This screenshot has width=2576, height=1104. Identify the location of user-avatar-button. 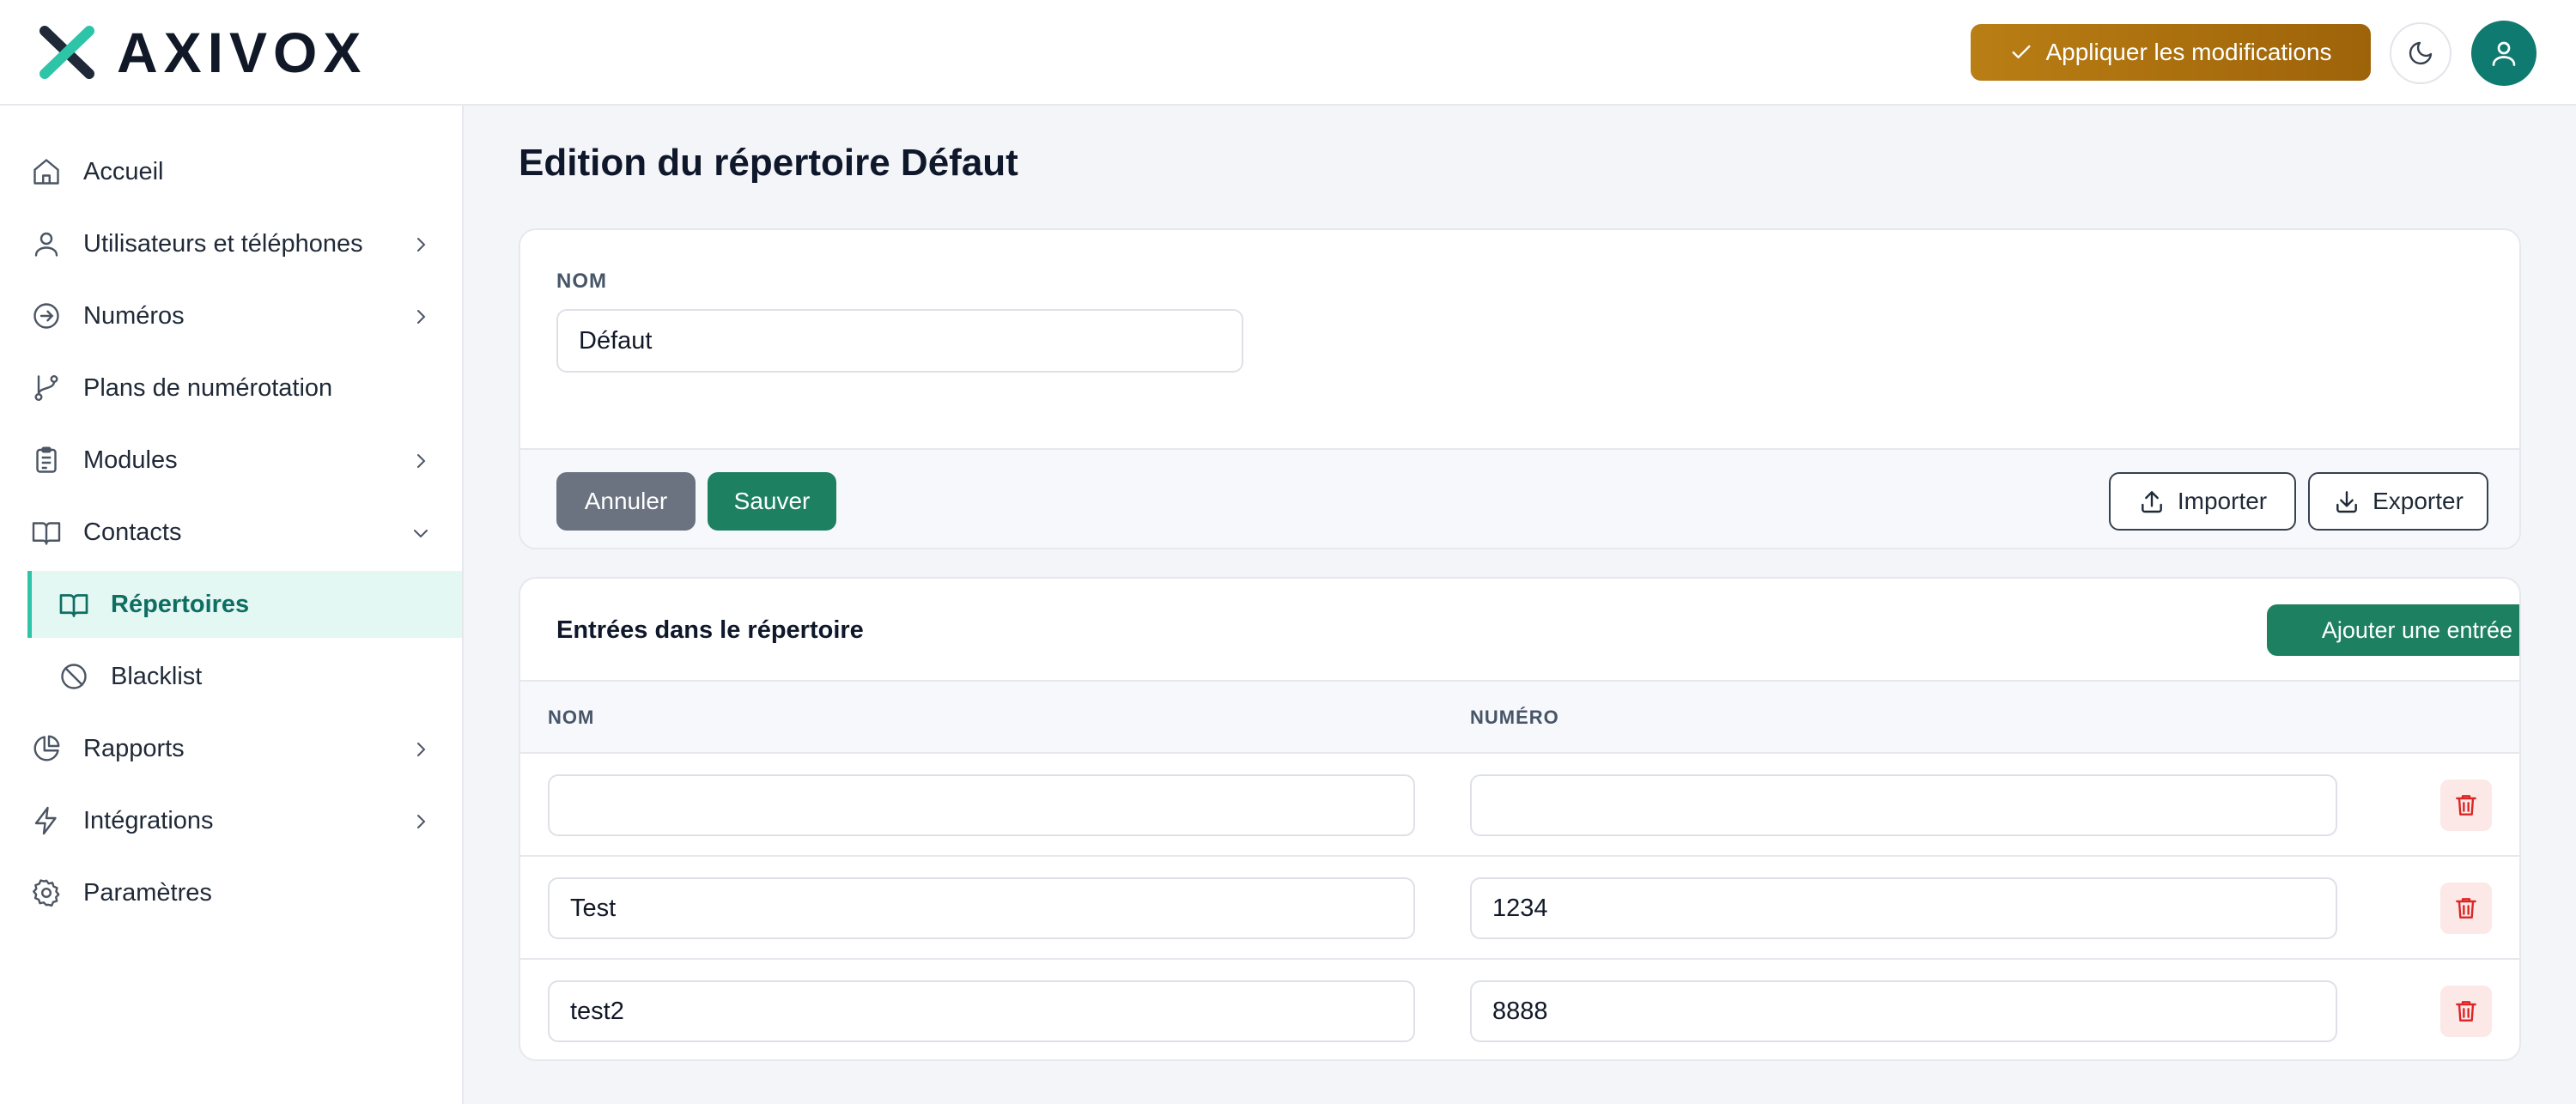
(2504, 53).